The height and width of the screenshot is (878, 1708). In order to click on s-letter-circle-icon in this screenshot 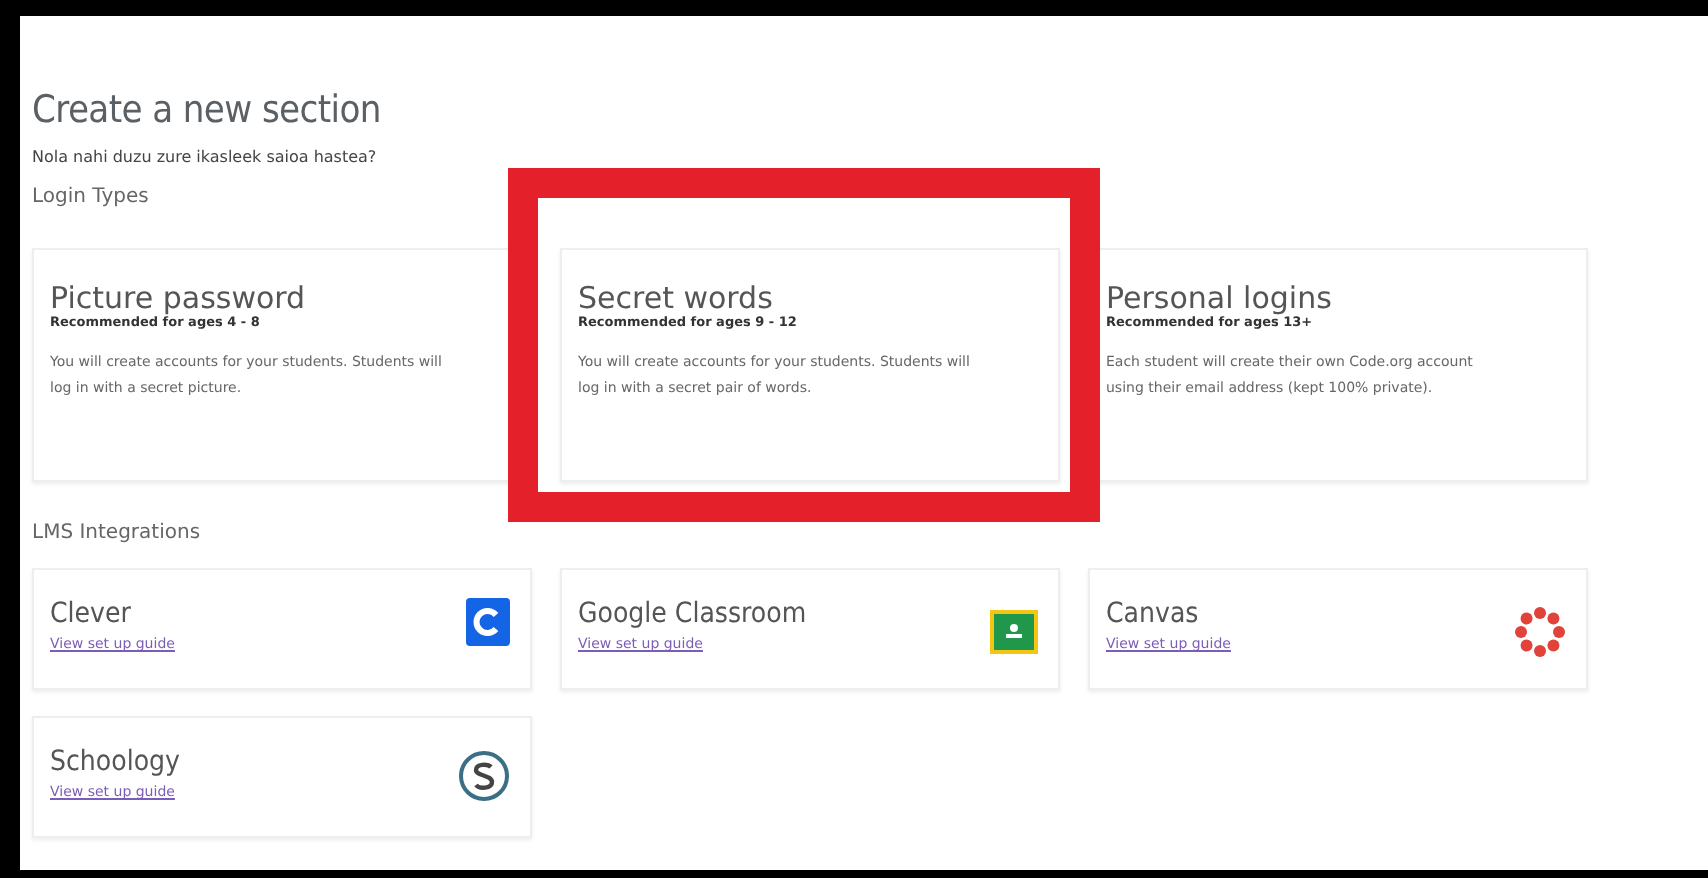, I will do `click(484, 776)`.